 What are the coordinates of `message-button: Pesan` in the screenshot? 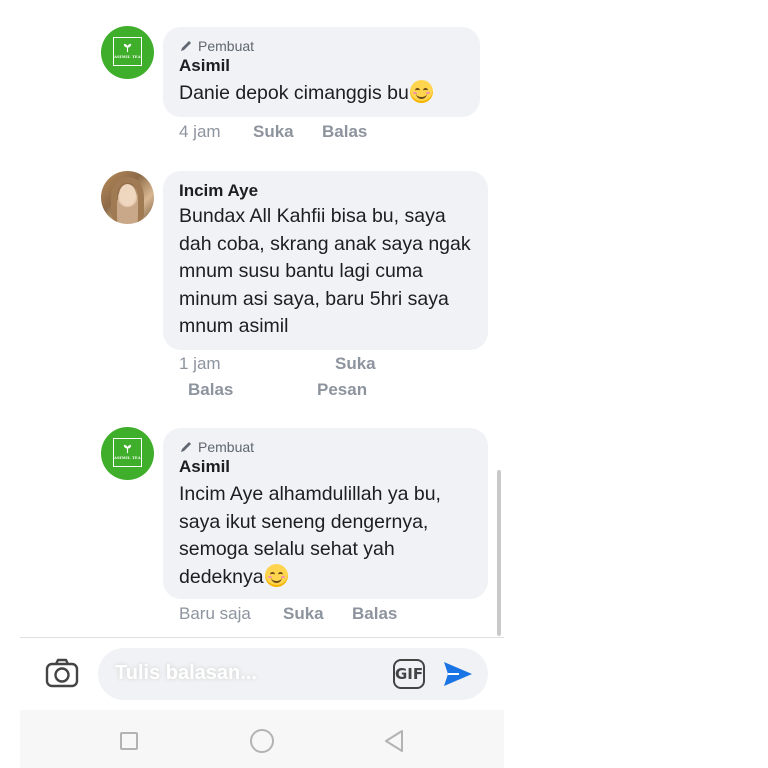 It's located at (342, 390).